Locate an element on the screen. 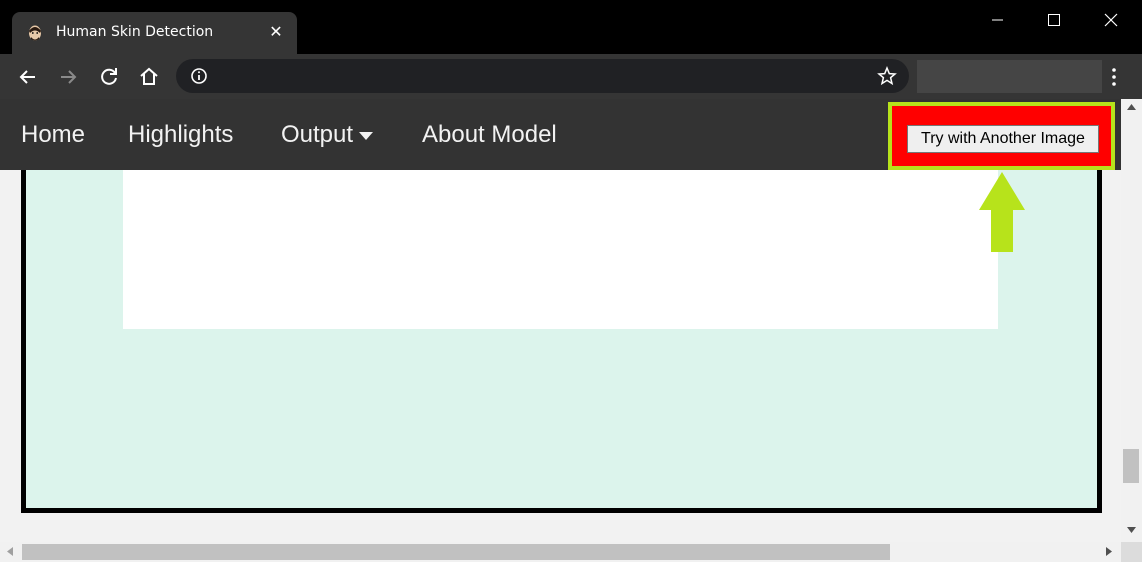  scroll-up-icon is located at coordinates (1131, 107).